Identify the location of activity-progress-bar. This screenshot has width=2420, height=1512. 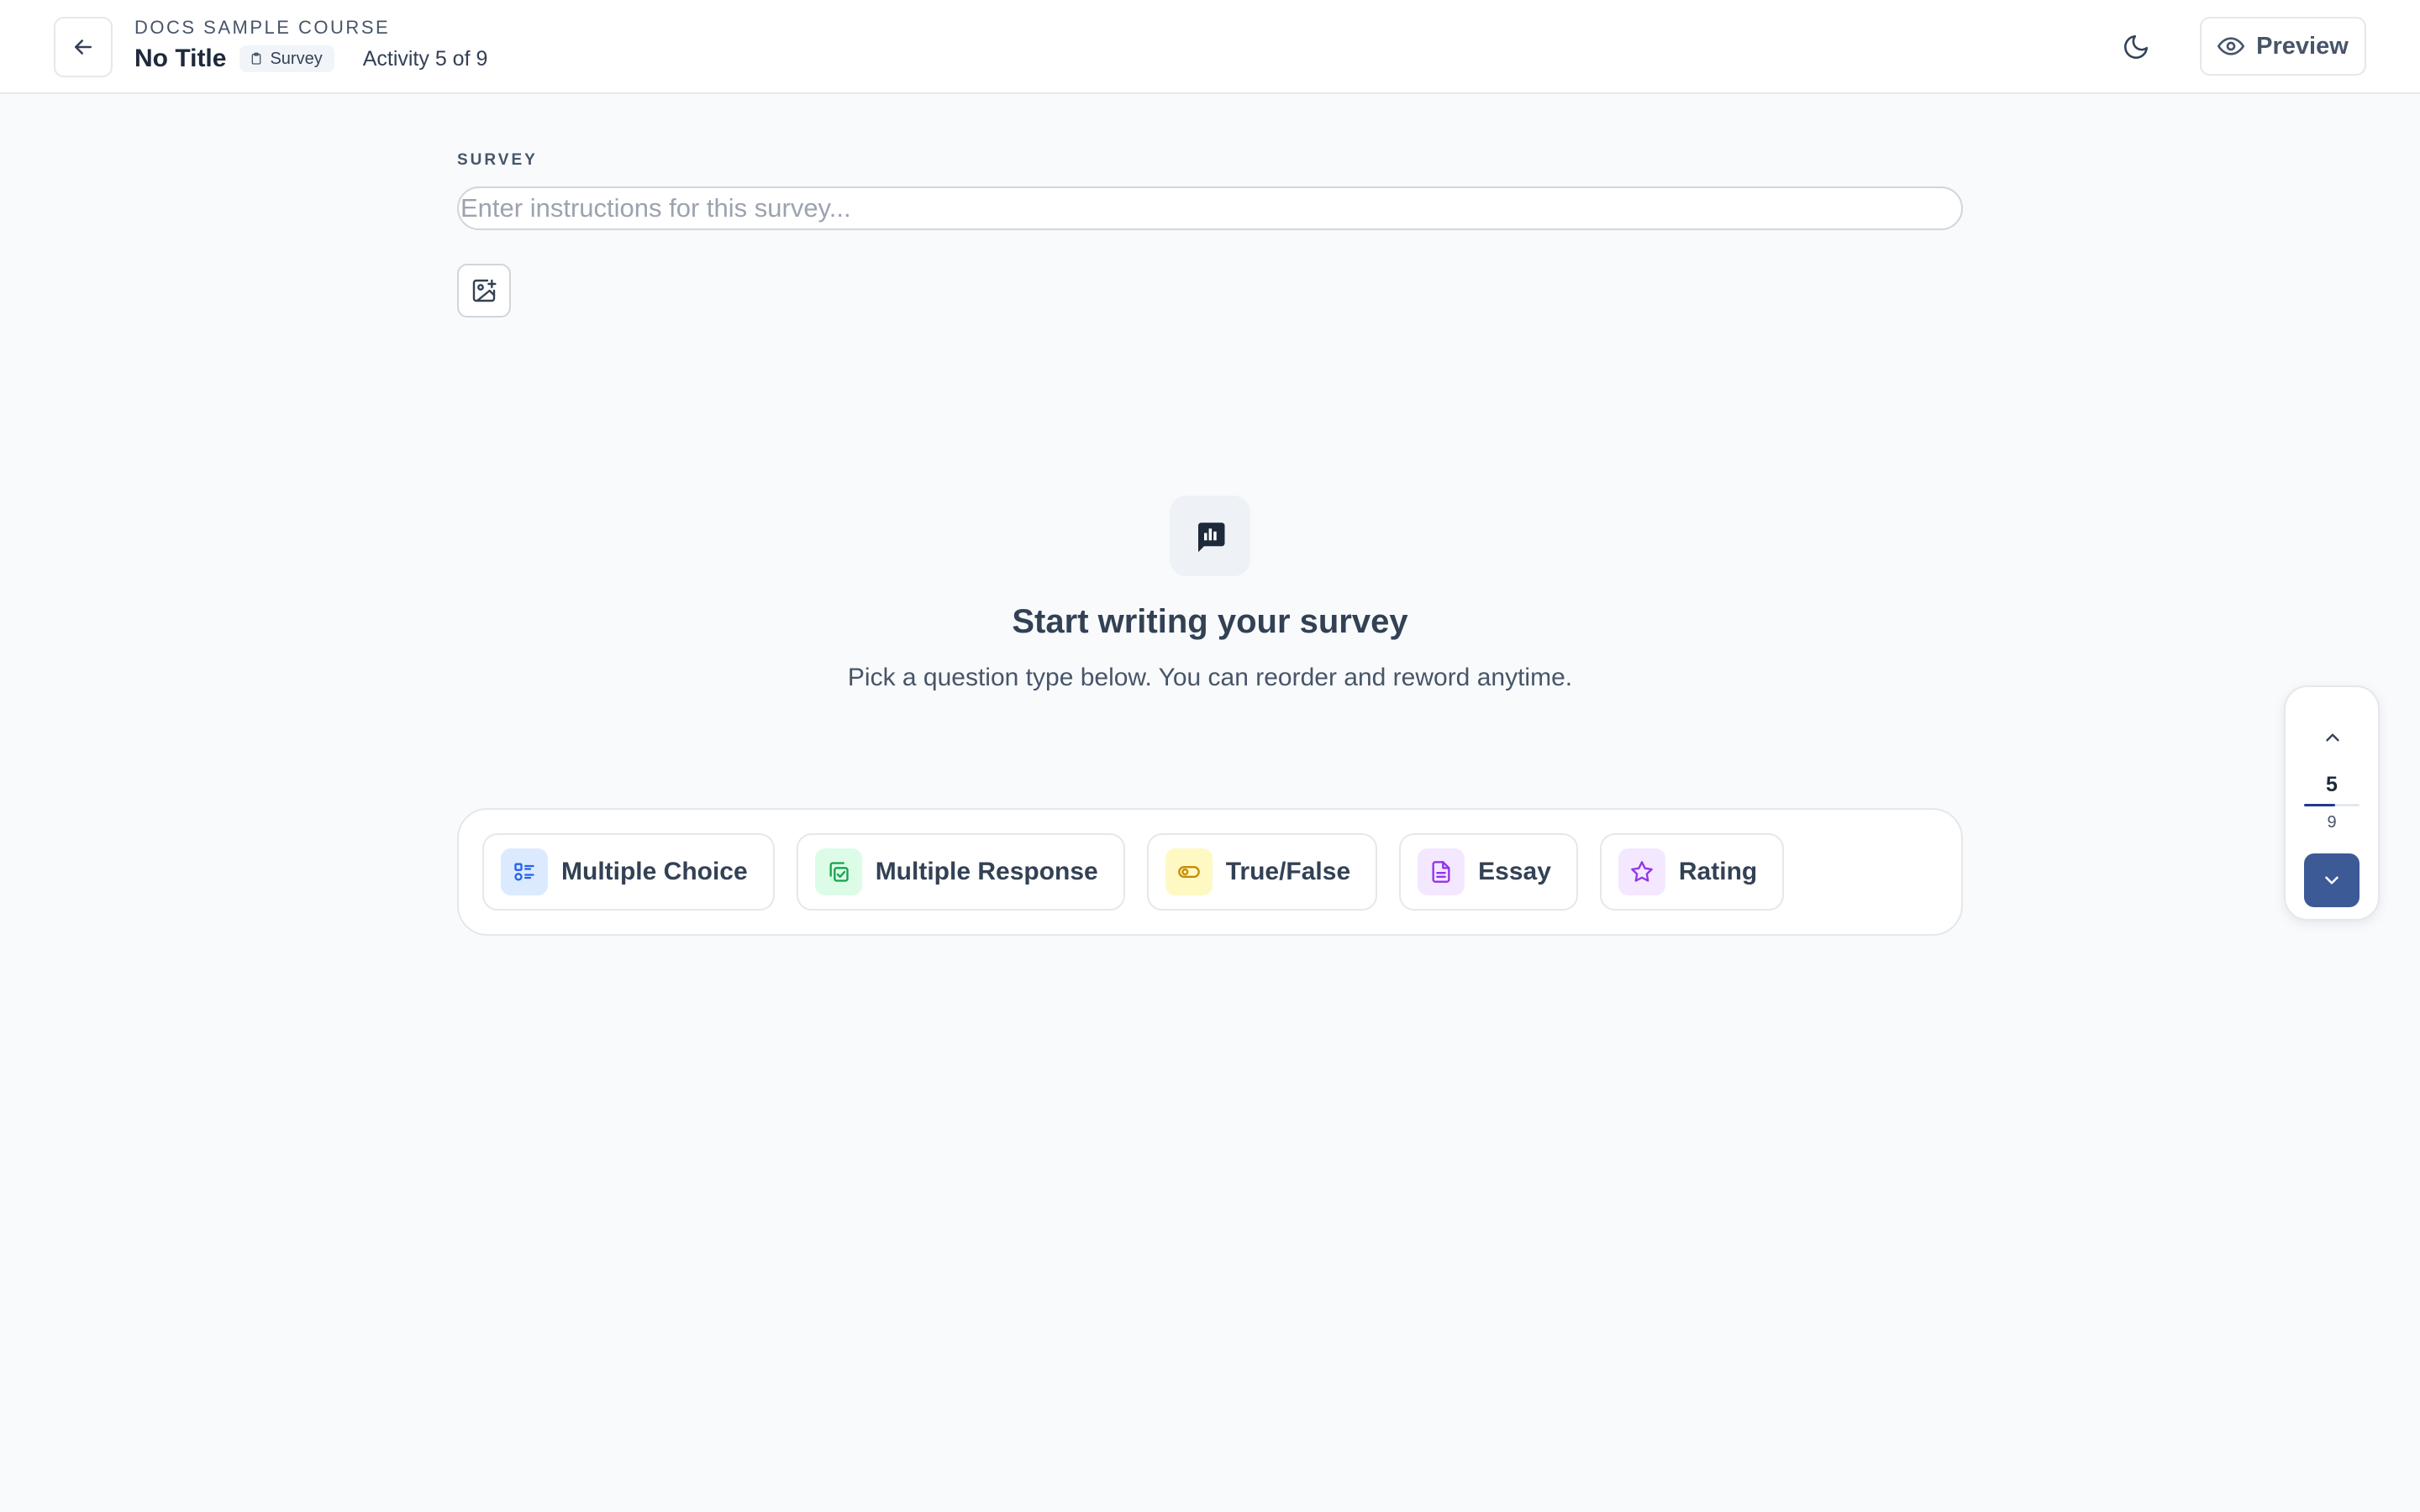
(2332, 805).